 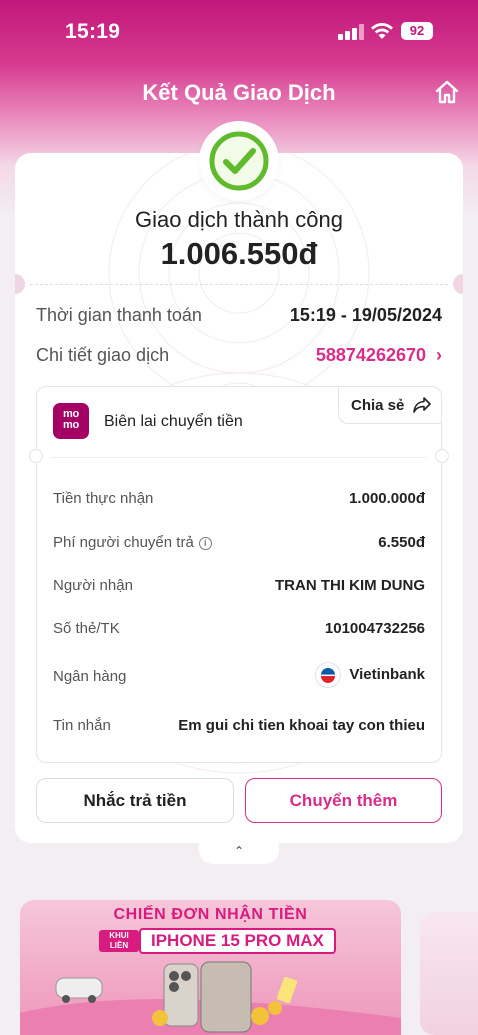 I want to click on page-title: Kết Quả Giao Dịch, so click(x=239, y=92).